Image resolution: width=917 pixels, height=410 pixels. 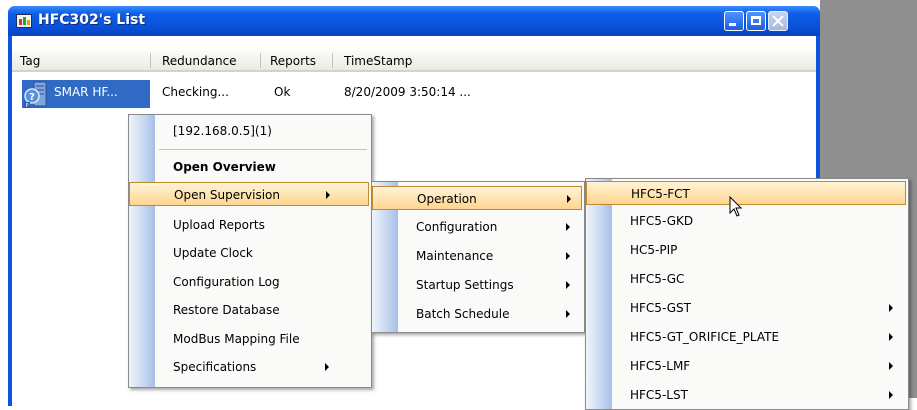 I want to click on mouse-cursor-icon, so click(x=736, y=206).